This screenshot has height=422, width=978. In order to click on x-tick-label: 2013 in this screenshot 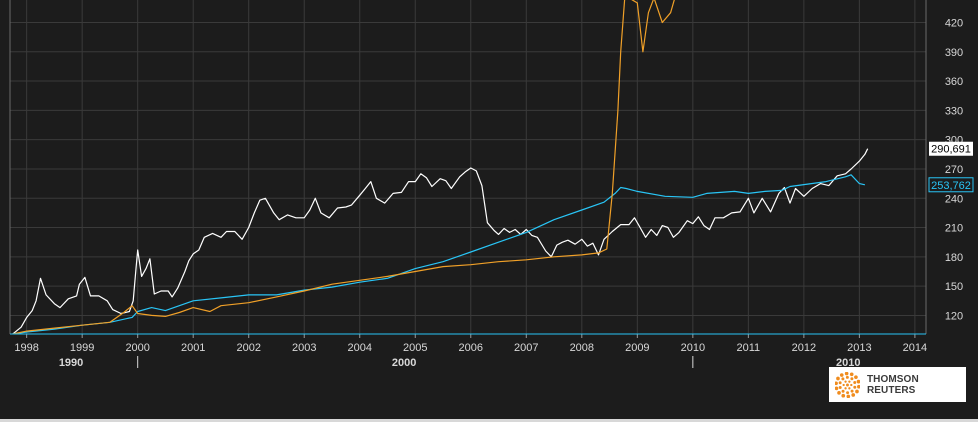, I will do `click(859, 348)`.